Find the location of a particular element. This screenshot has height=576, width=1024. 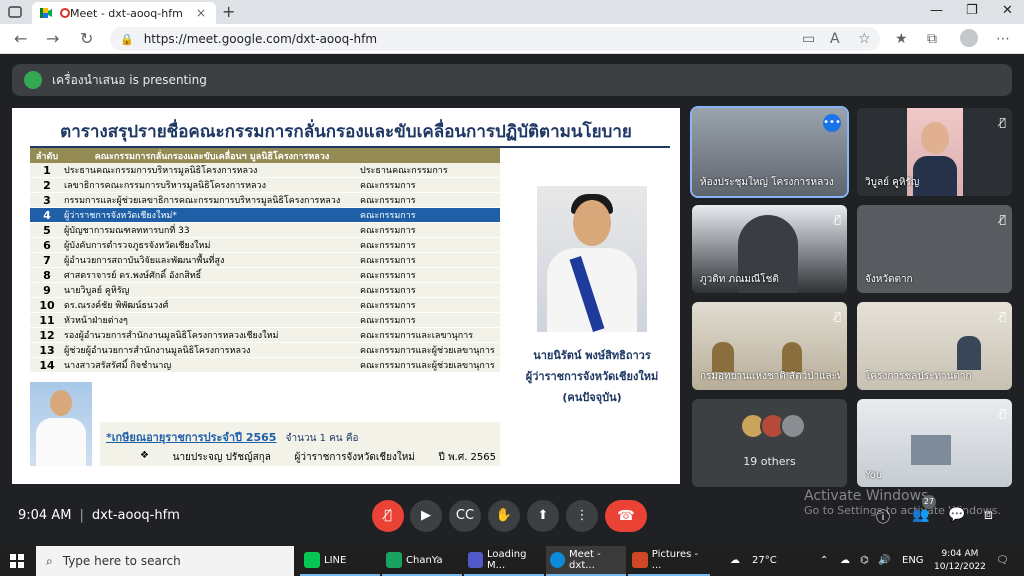

presenter-avatar is located at coordinates (33, 80).